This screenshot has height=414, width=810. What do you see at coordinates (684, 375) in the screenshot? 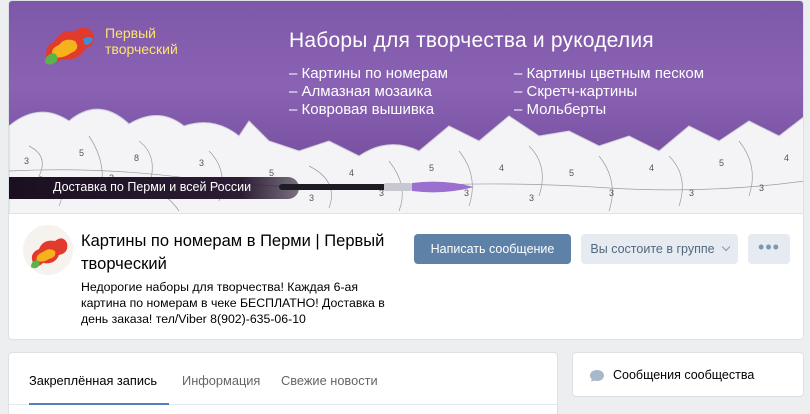
I see `community-messages-label: Сообщения сообщества` at bounding box center [684, 375].